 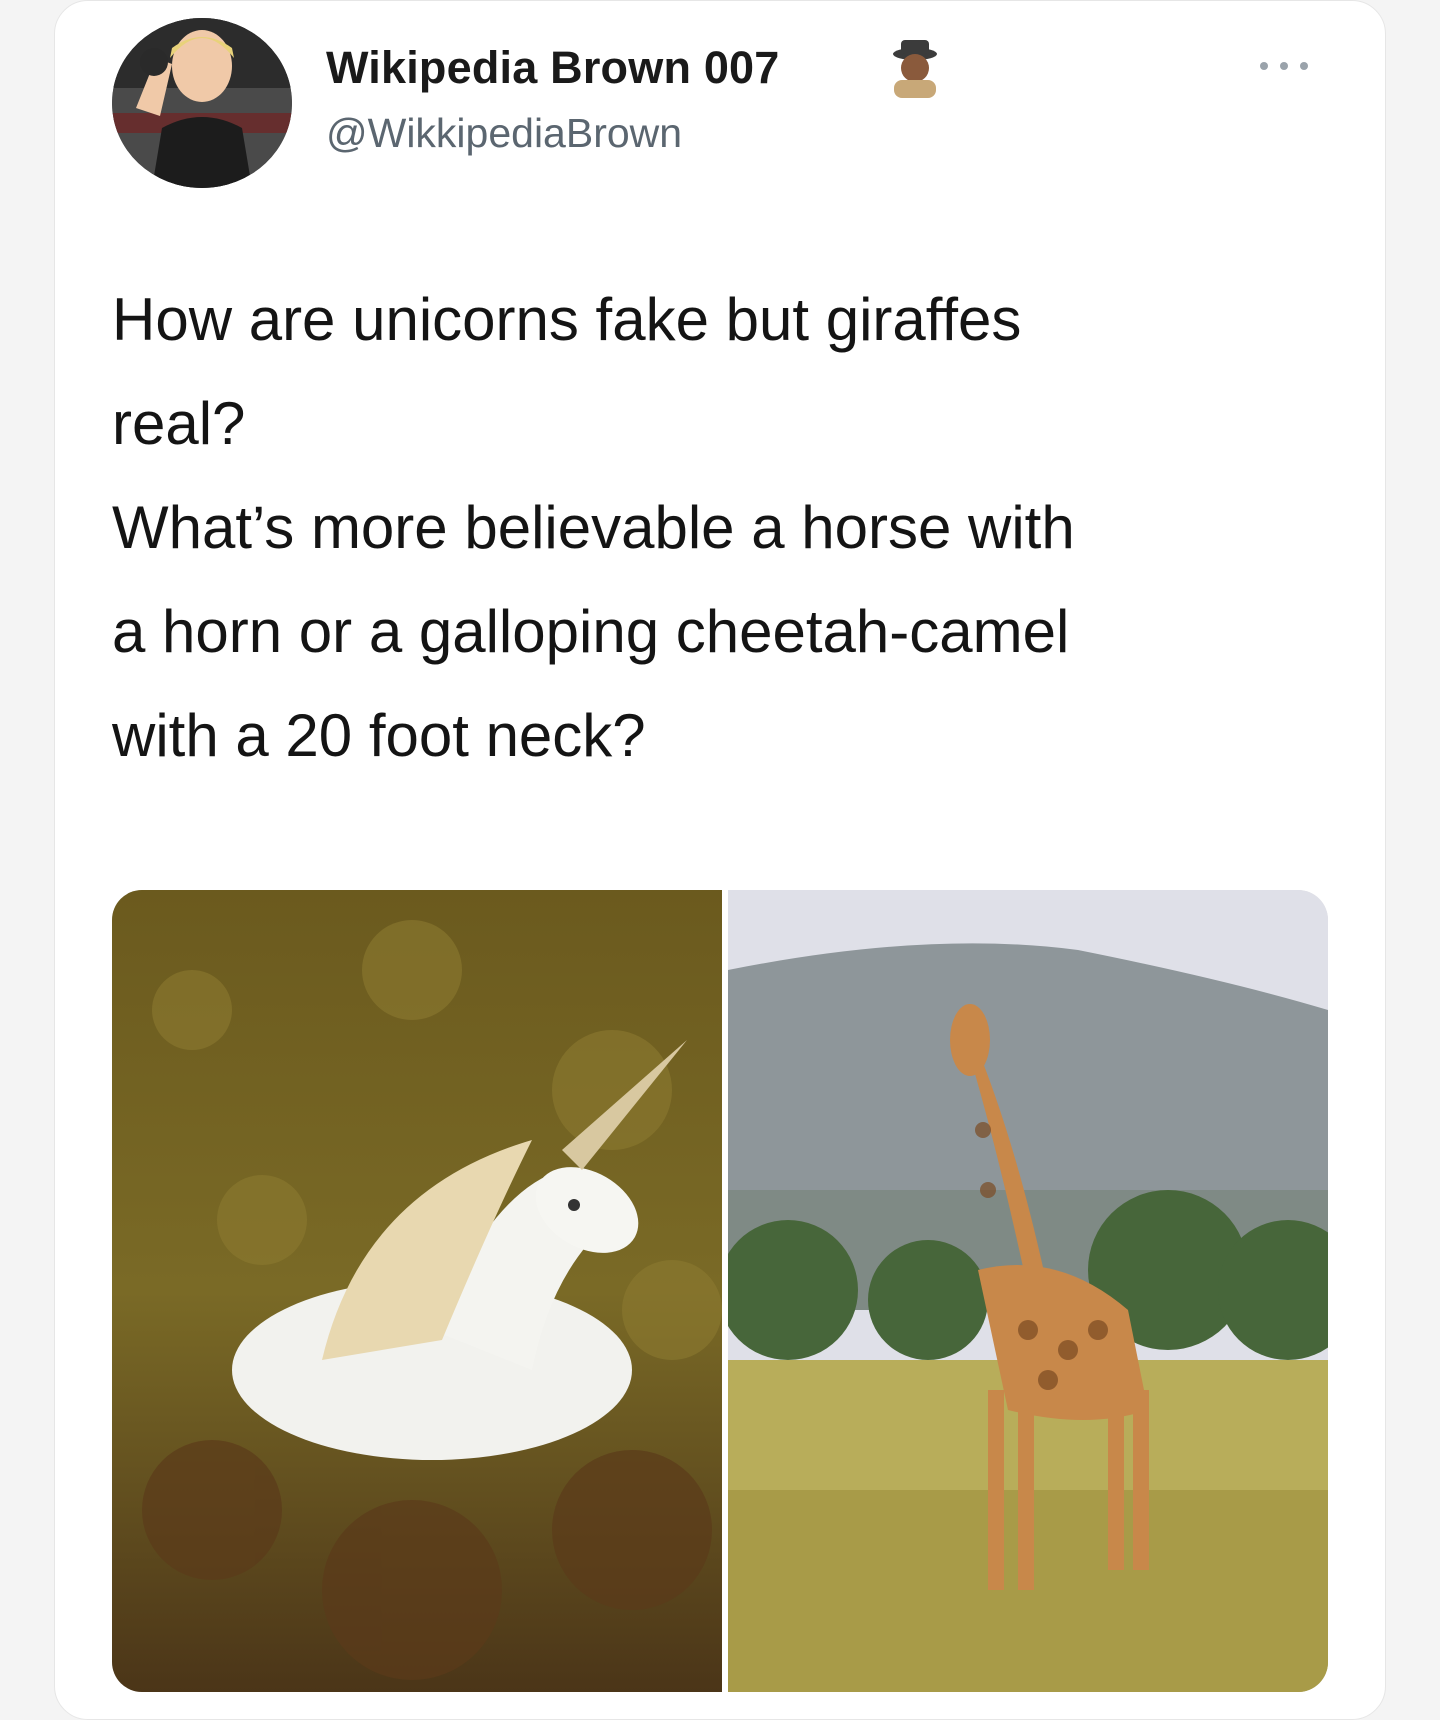 What do you see at coordinates (591, 631) in the screenshot?
I see `tweet-text-line: a horn or a galloping cheetah-camel` at bounding box center [591, 631].